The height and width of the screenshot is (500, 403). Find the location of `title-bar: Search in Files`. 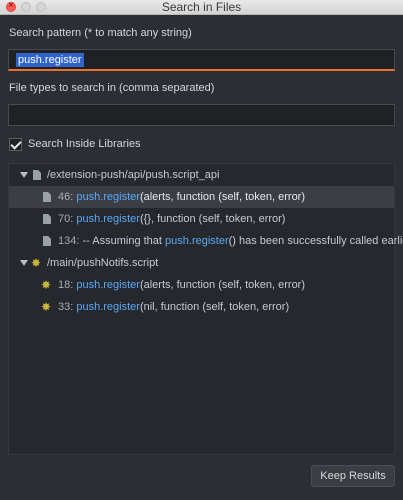

title-bar: Search in Files is located at coordinates (201, 7).